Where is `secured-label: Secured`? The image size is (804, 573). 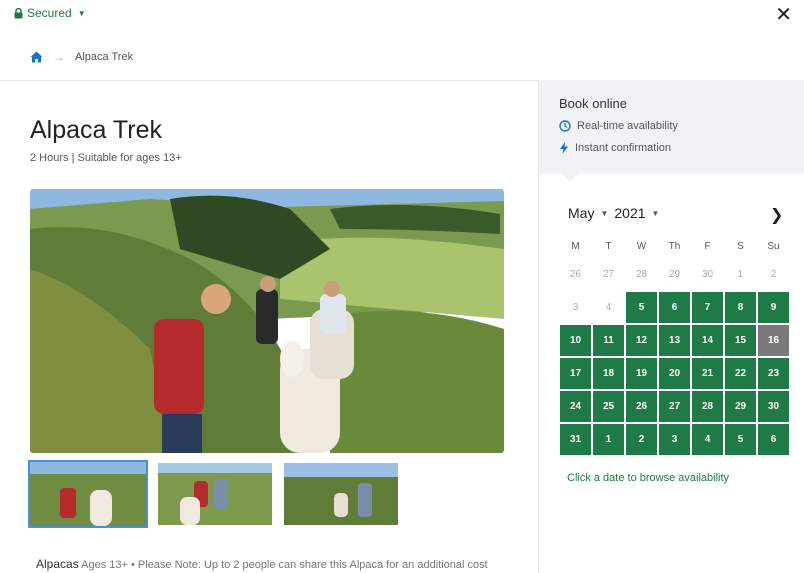 secured-label: Secured is located at coordinates (49, 13).